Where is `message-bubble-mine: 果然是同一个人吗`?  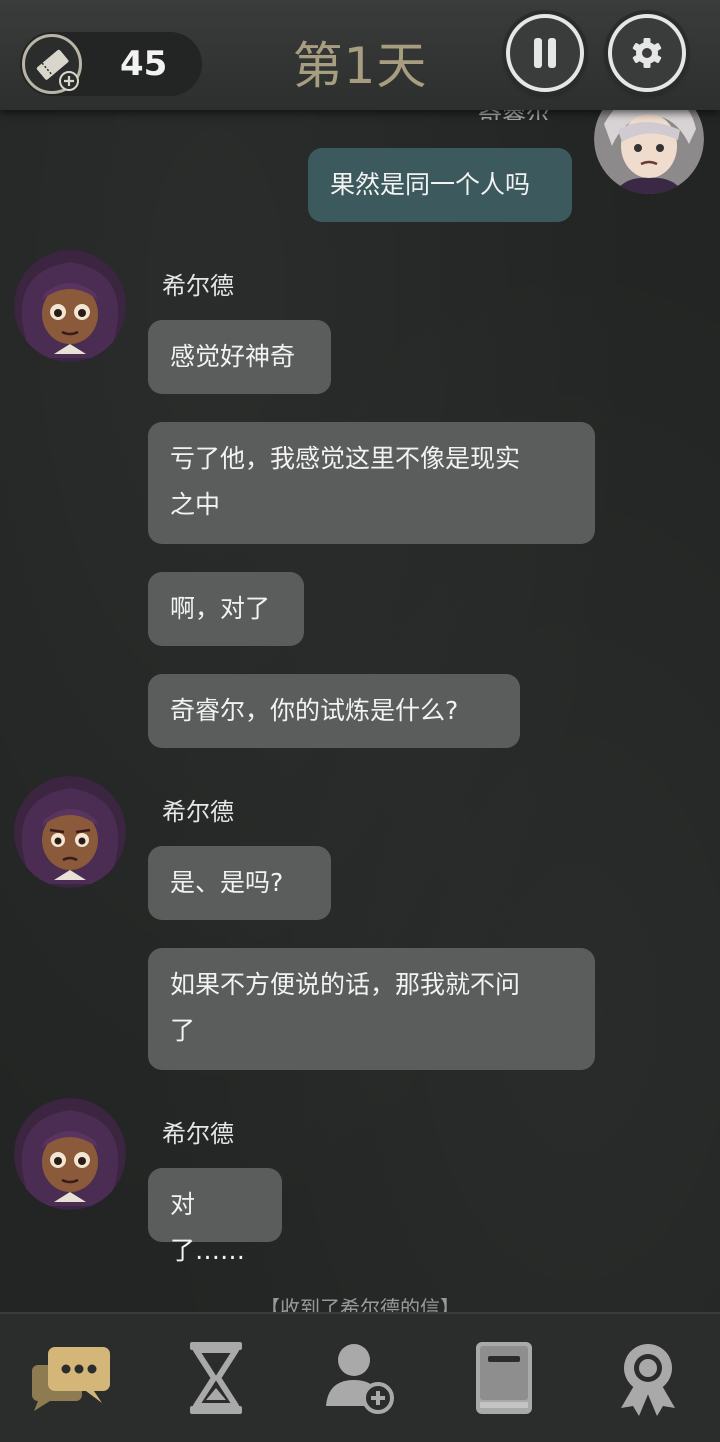 message-bubble-mine: 果然是同一个人吗 is located at coordinates (440, 185).